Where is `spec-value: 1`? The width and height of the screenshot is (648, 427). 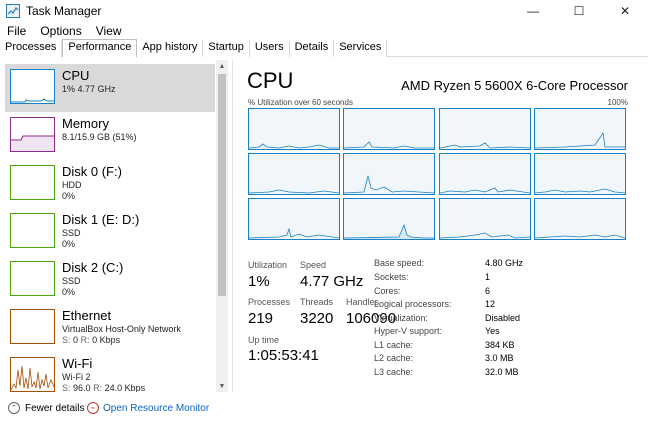 spec-value: 1 is located at coordinates (488, 277).